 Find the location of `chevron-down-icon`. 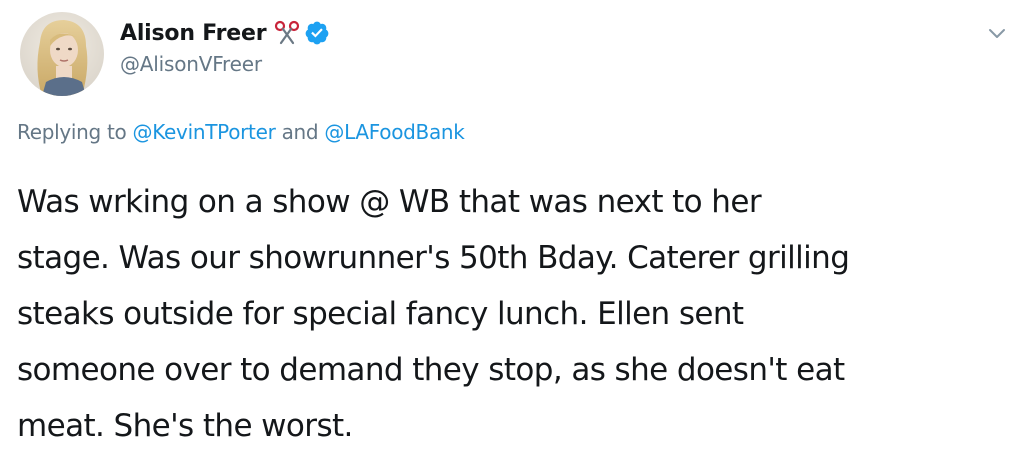

chevron-down-icon is located at coordinates (997, 33).